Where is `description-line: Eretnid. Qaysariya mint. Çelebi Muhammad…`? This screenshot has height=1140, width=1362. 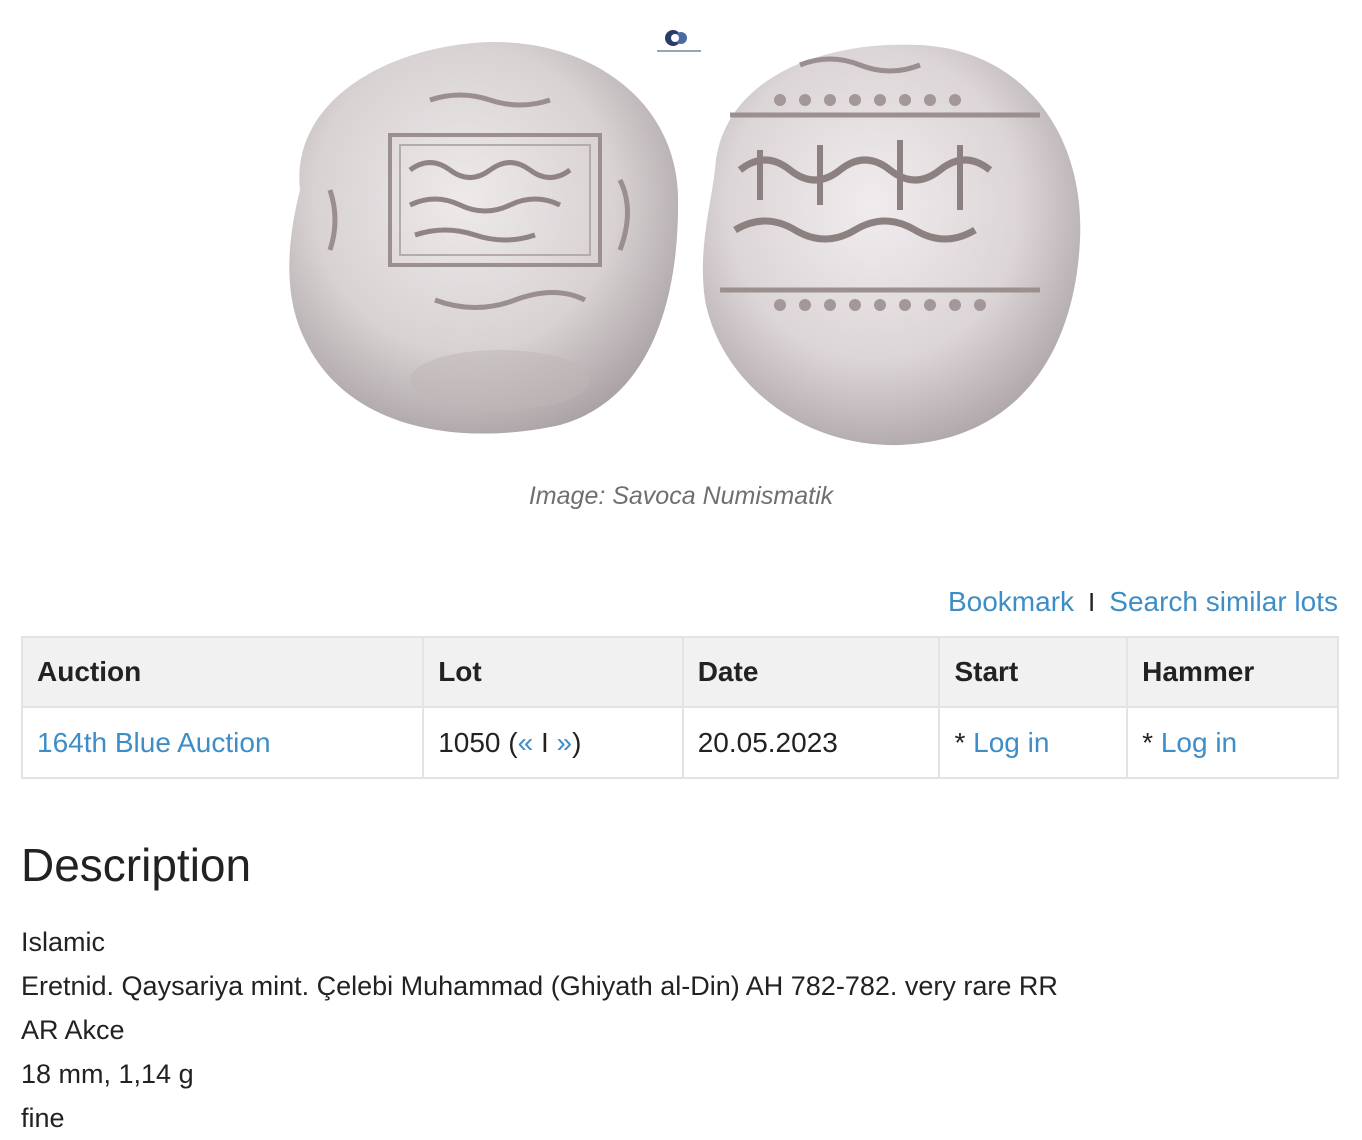 description-line: Eretnid. Qaysariya mint. Çelebi Muhammad… is located at coordinates (539, 986).